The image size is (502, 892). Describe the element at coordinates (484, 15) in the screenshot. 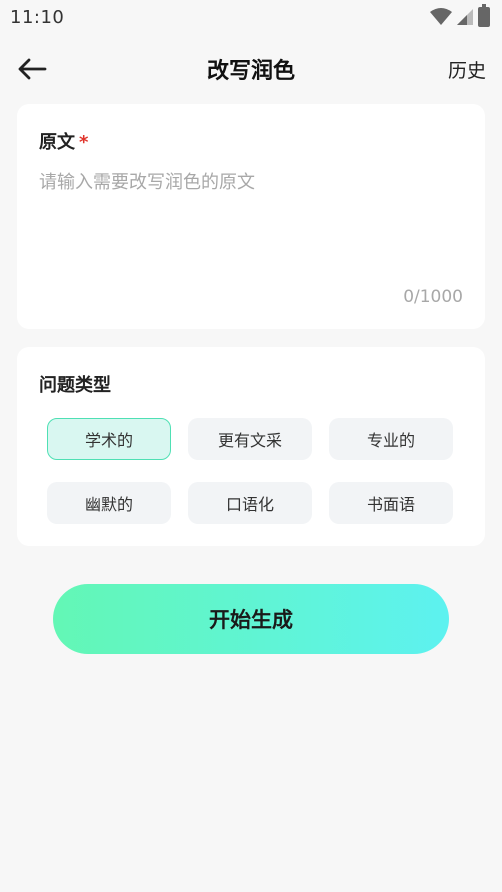

I see `battery-icon` at that location.